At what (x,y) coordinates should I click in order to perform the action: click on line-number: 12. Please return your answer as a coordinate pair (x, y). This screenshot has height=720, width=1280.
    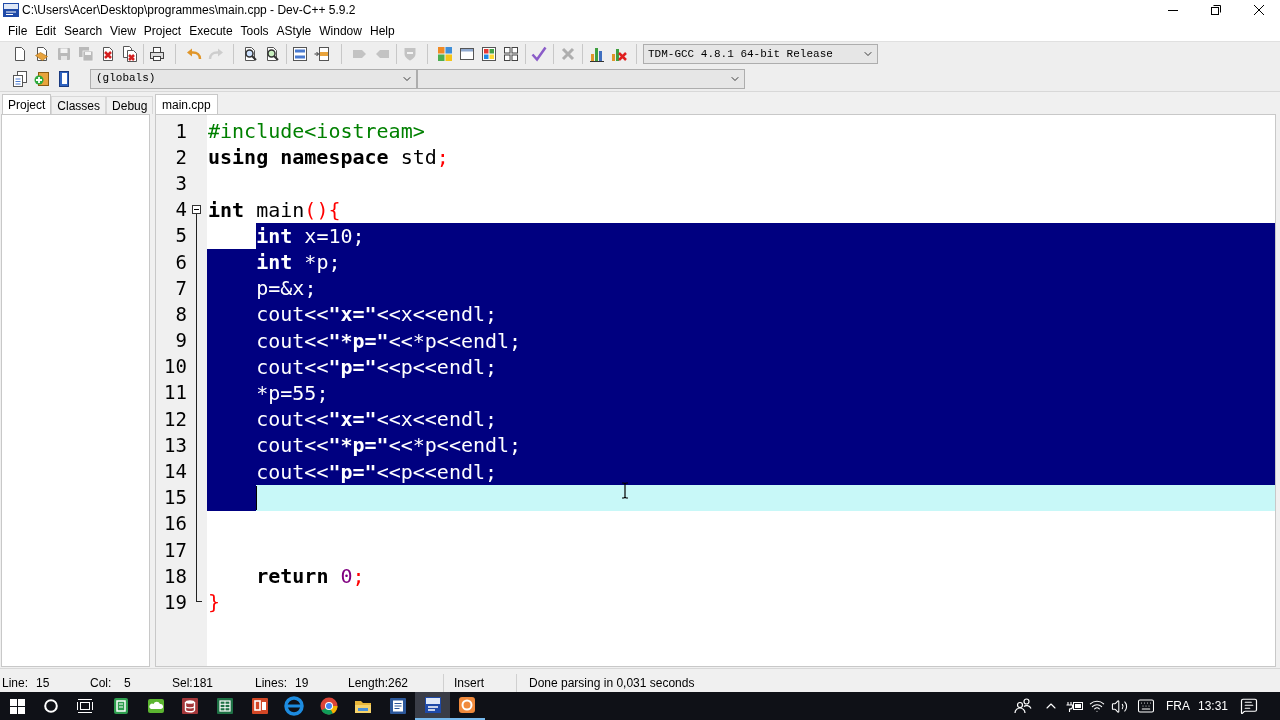
    Looking at the image, I should click on (175, 419).